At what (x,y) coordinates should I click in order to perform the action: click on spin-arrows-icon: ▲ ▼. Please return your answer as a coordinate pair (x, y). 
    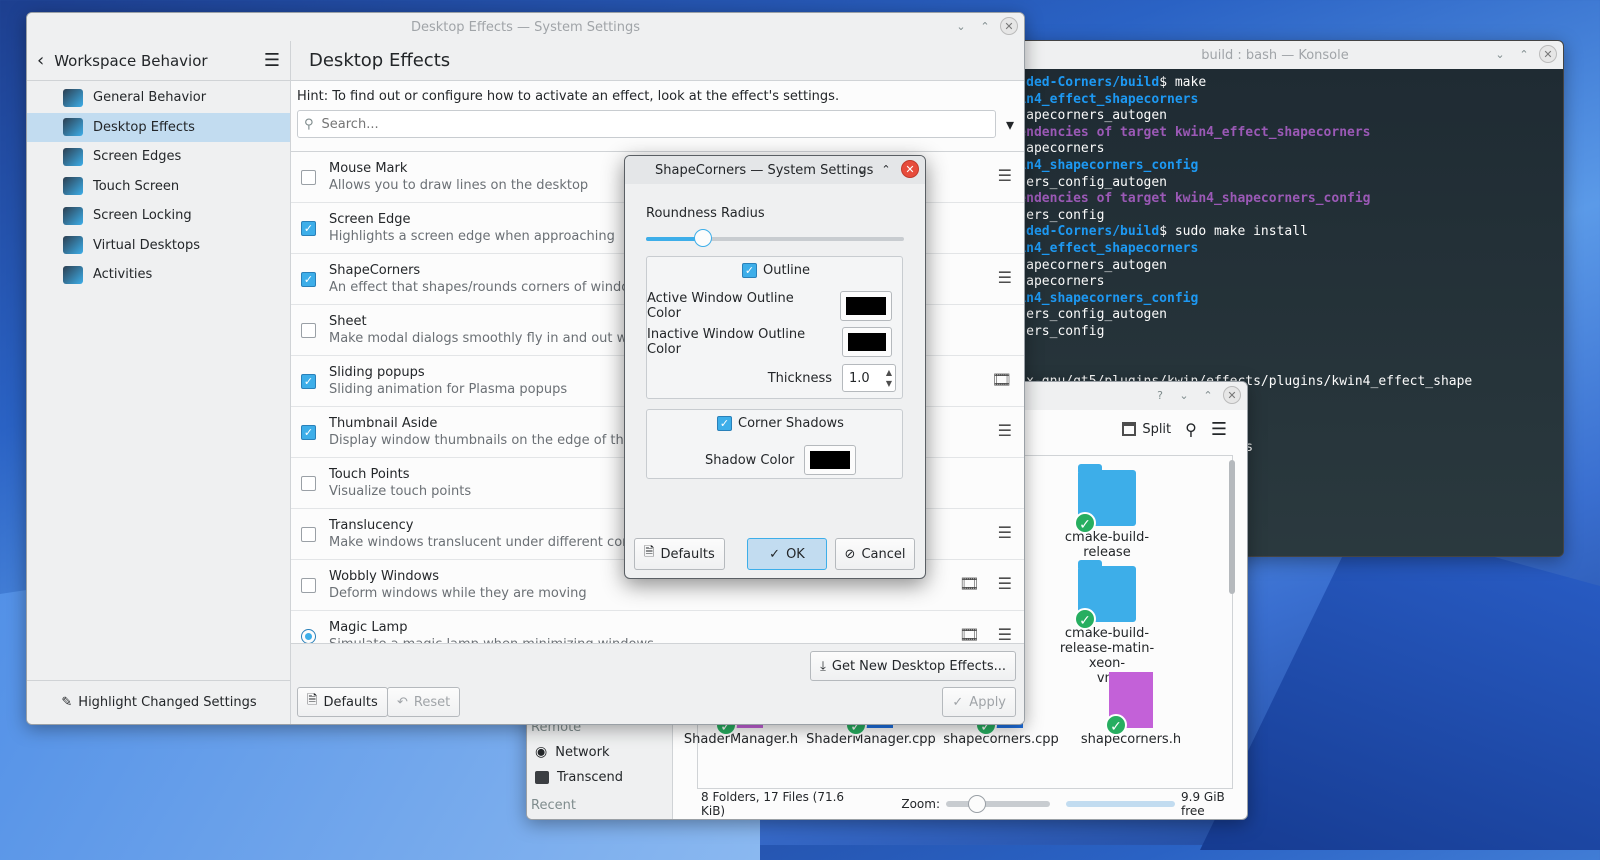
    Looking at the image, I should click on (889, 378).